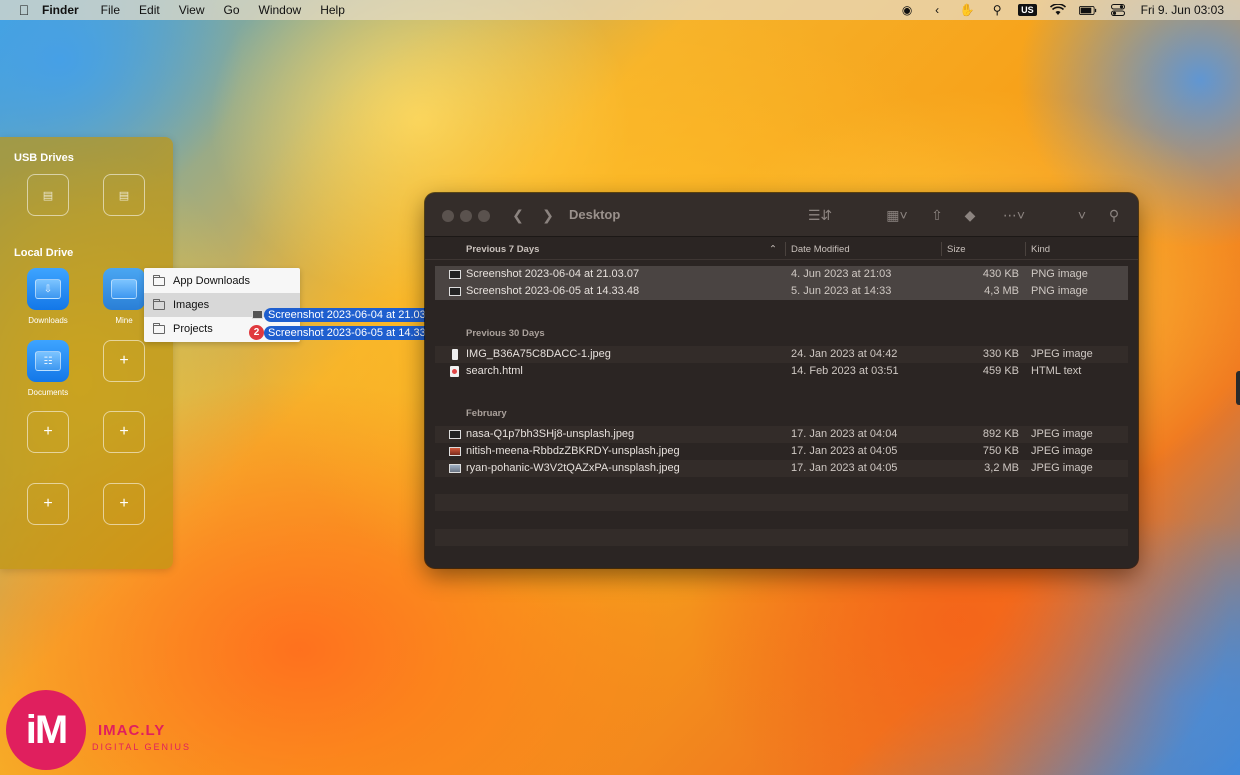  Describe the element at coordinates (907, 10) in the screenshot. I see `binoculars-icon: ◉` at that location.